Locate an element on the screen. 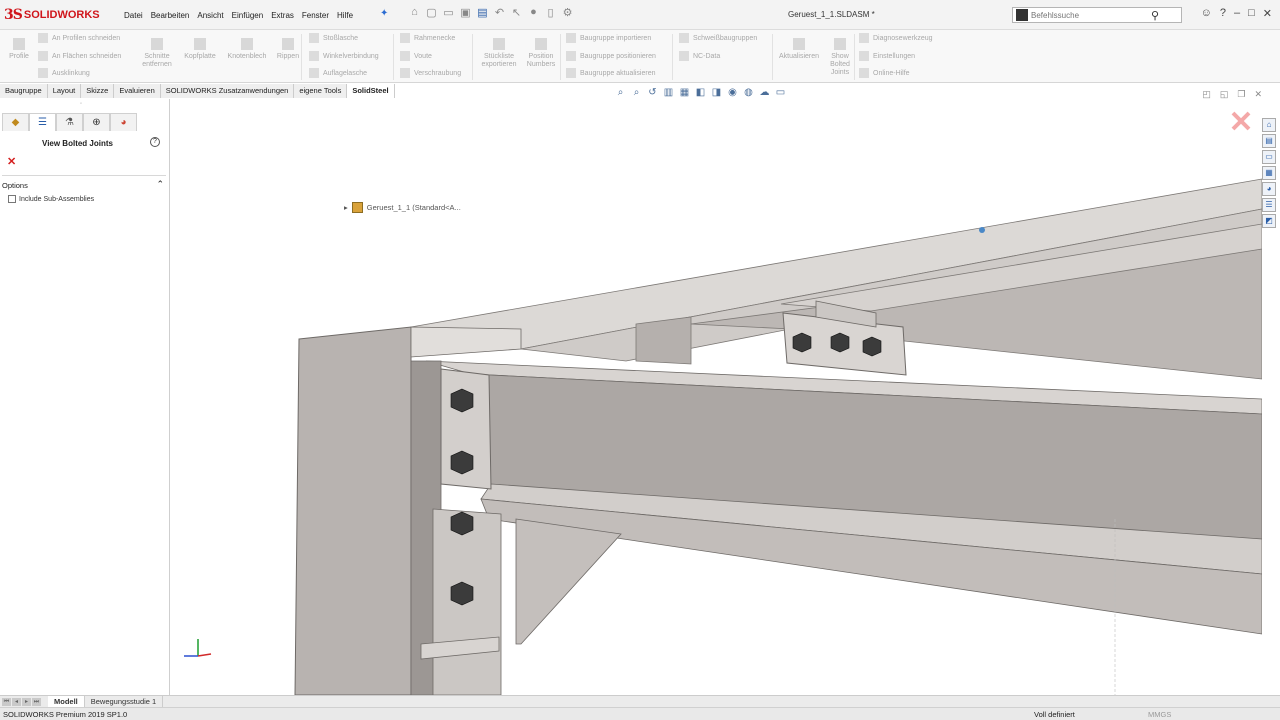  configuration-manager-tab-icon: ⚗ is located at coordinates (69, 122).